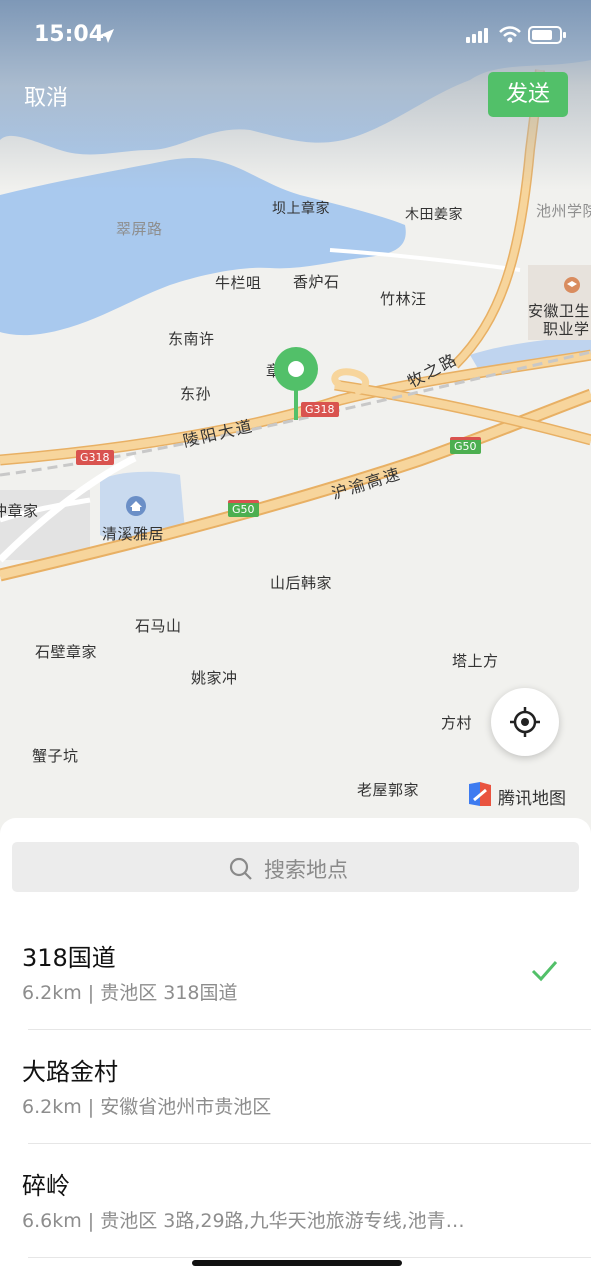 The image size is (591, 1279). What do you see at coordinates (480, 794) in the screenshot?
I see `tencent-map-logo-icon` at bounding box center [480, 794].